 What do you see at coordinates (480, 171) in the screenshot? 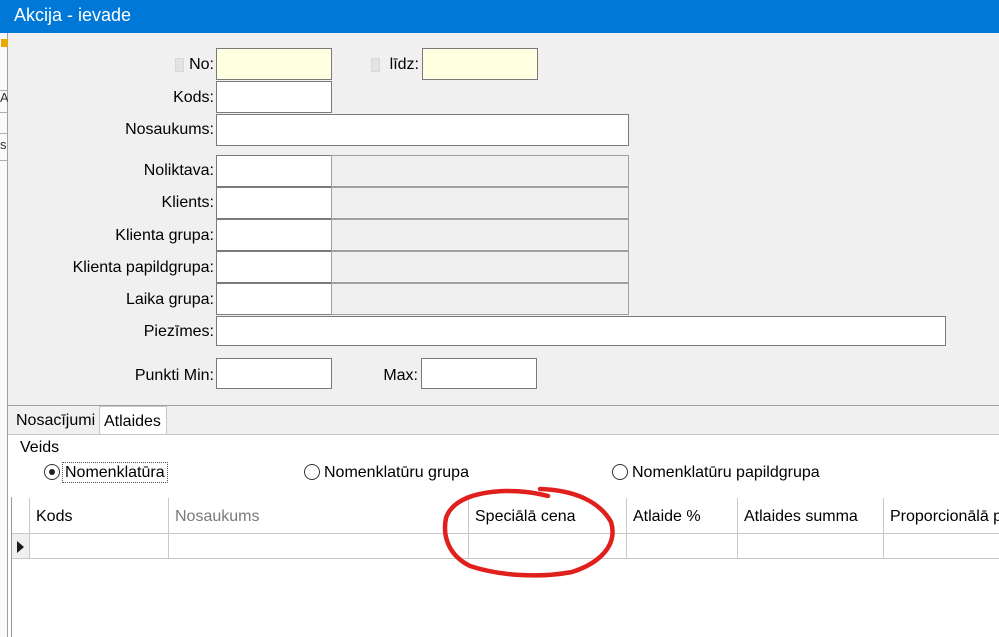
I see `noliktava-name-display` at bounding box center [480, 171].